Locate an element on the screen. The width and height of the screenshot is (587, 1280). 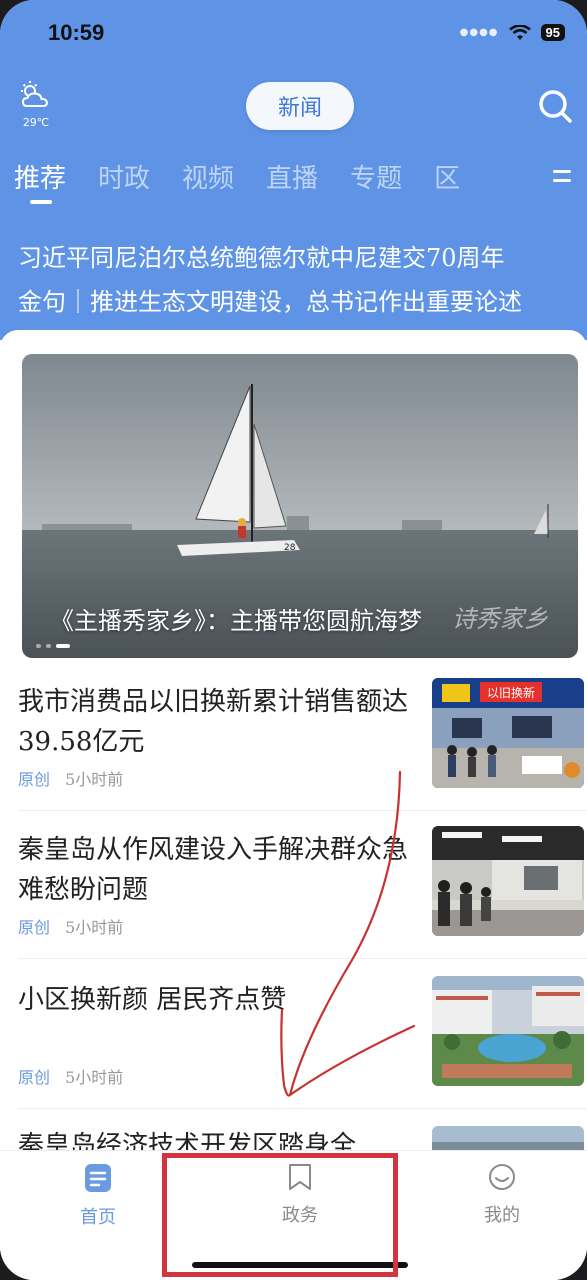
weather-temperature: 29℃ is located at coordinates (36, 122).